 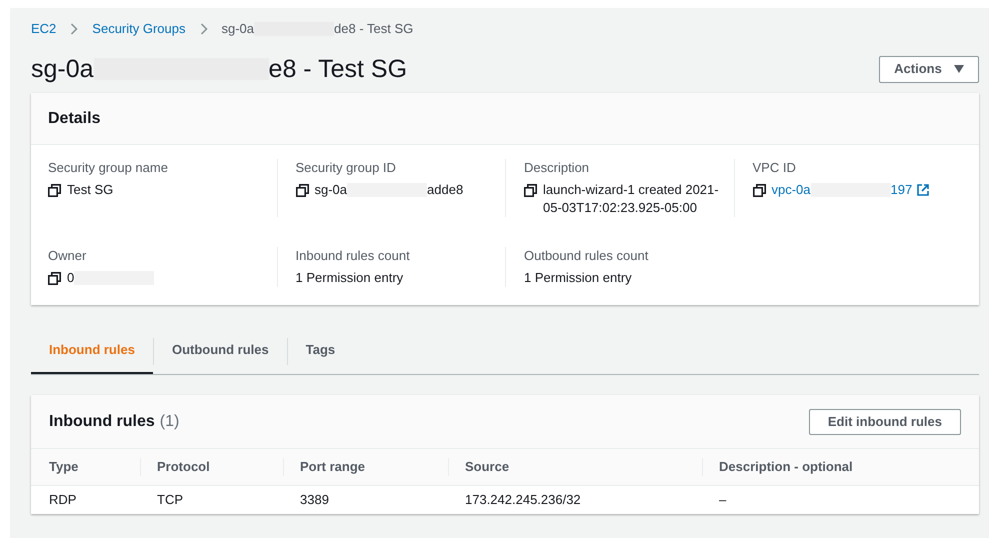 What do you see at coordinates (90, 190) in the screenshot?
I see `field-value: Test SG` at bounding box center [90, 190].